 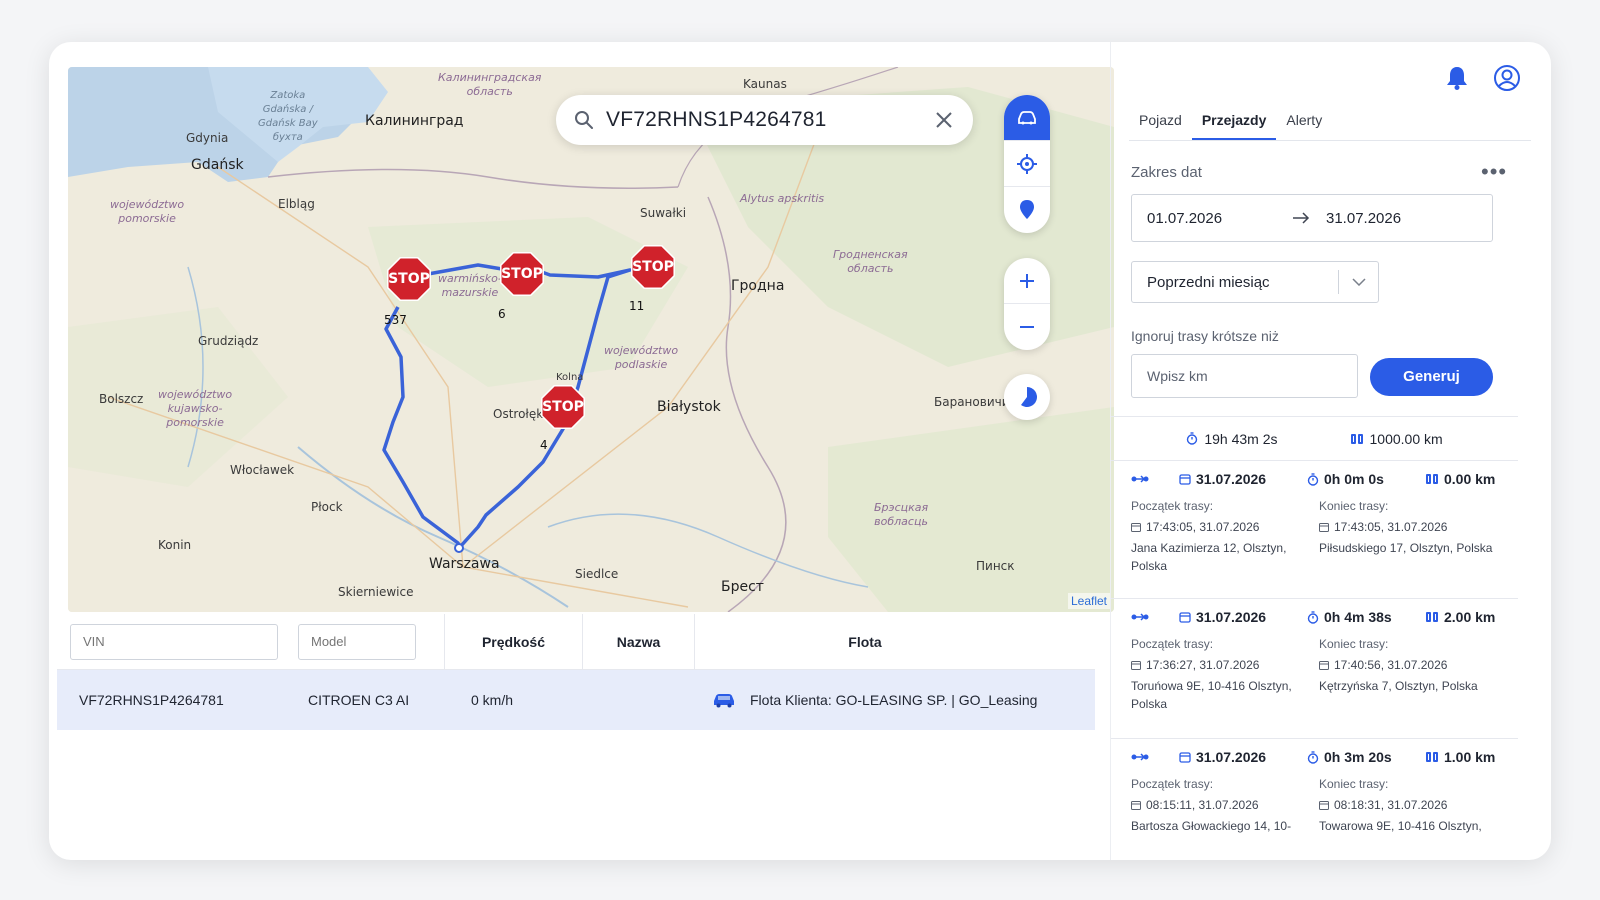 I want to click on map-label-kaliningrad: Калининград, so click(x=414, y=121).